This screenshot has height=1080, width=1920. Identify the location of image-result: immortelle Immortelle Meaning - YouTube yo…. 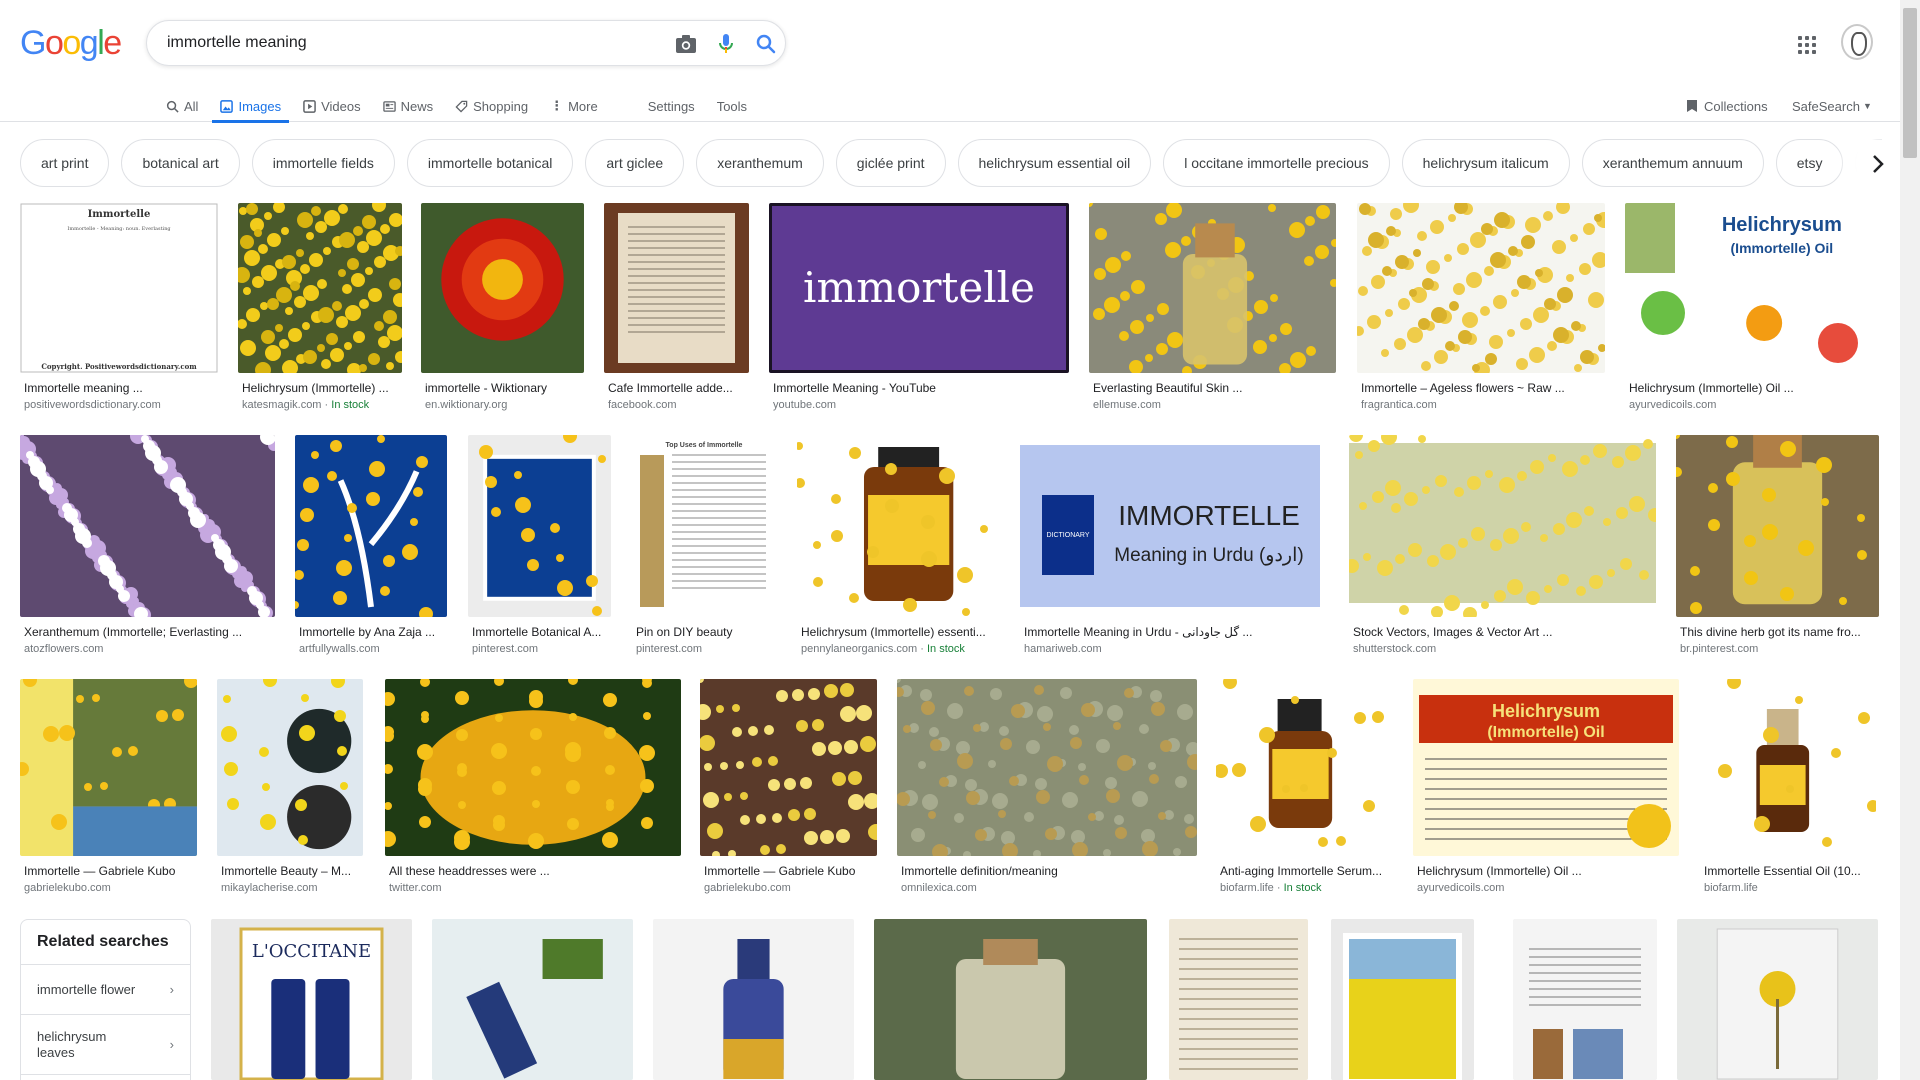
(919, 308).